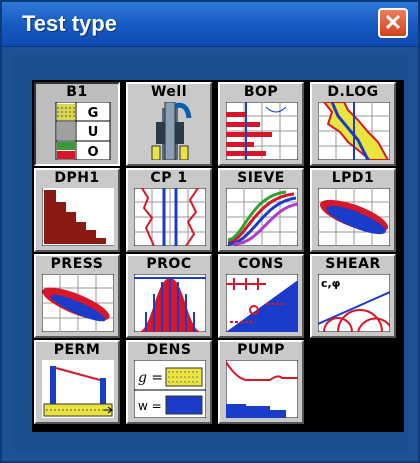 The image size is (420, 463). I want to click on tile-press: PRESS, so click(77, 296).